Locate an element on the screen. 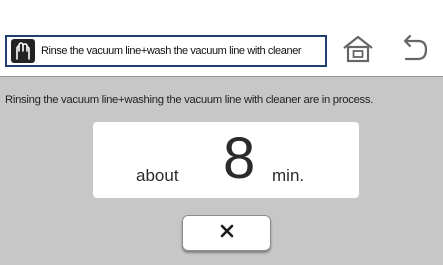 The height and width of the screenshot is (265, 443). home-button is located at coordinates (358, 51).